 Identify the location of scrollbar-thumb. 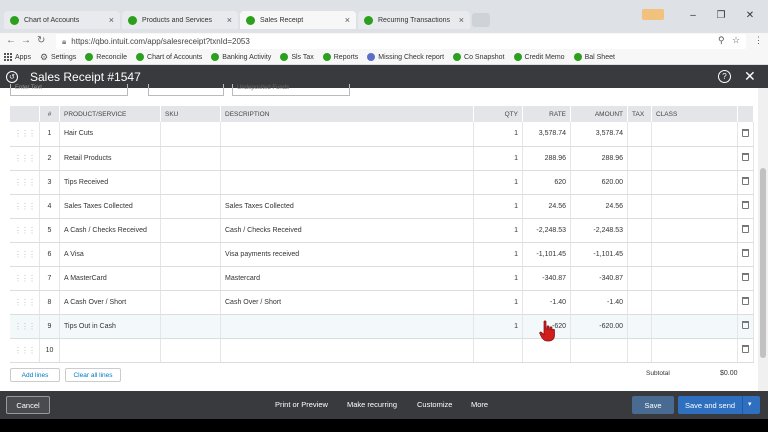
(763, 263).